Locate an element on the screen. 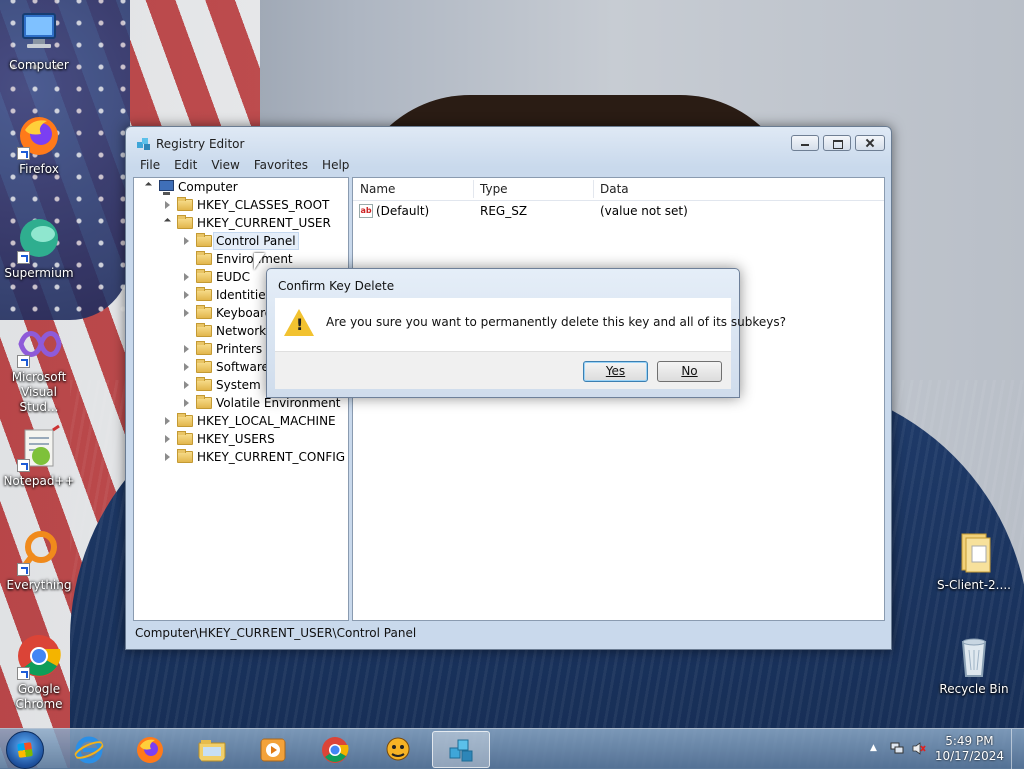  file-explorer-icon is located at coordinates (212, 751).